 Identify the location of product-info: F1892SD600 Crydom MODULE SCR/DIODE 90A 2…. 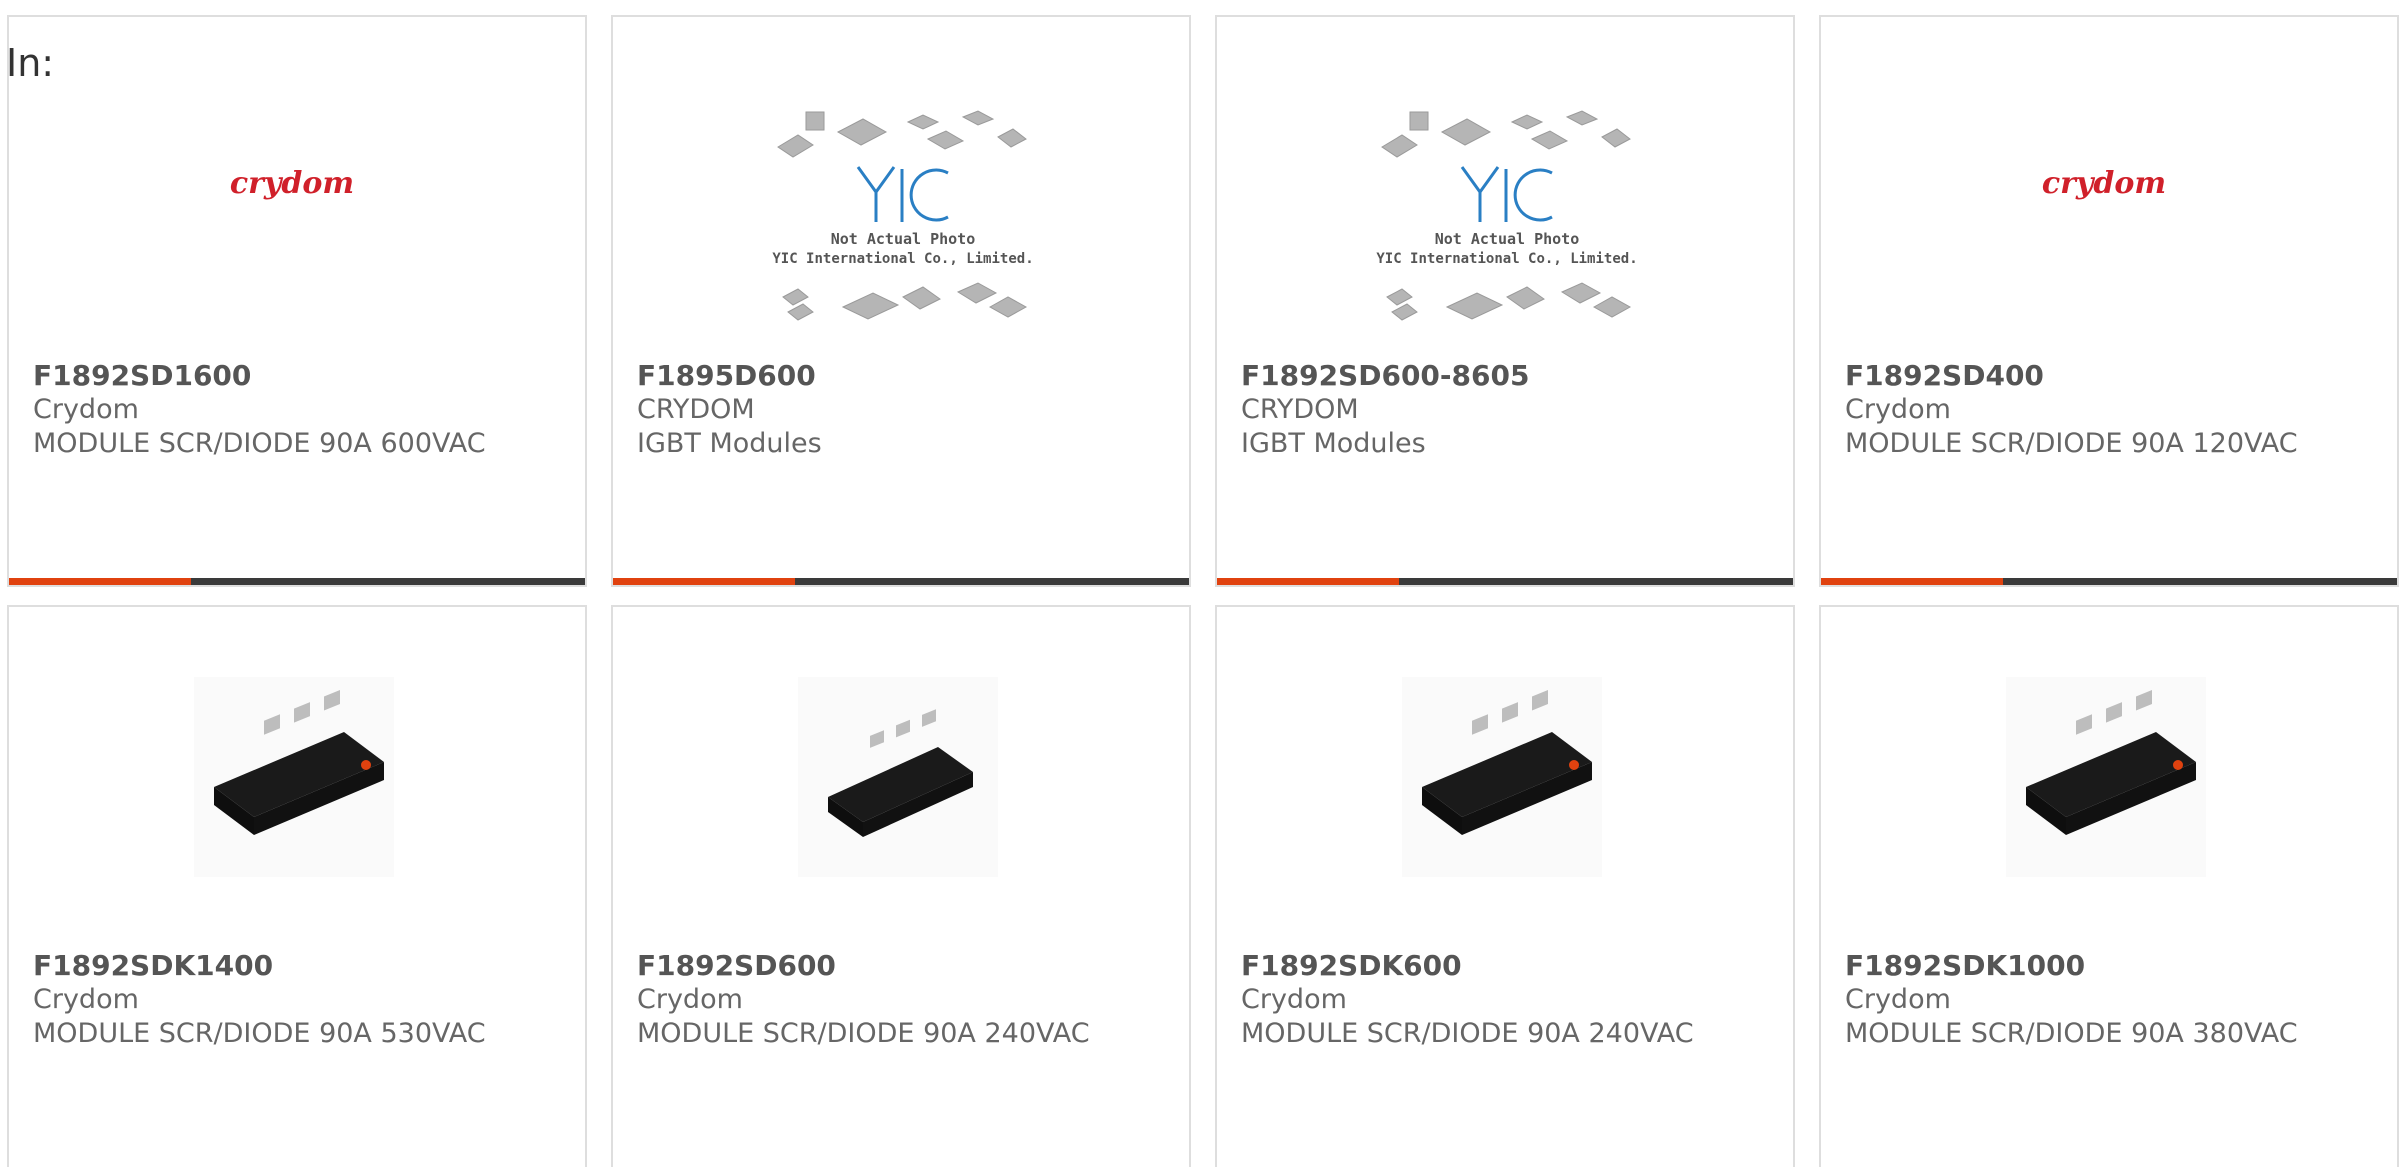
(908, 1000).